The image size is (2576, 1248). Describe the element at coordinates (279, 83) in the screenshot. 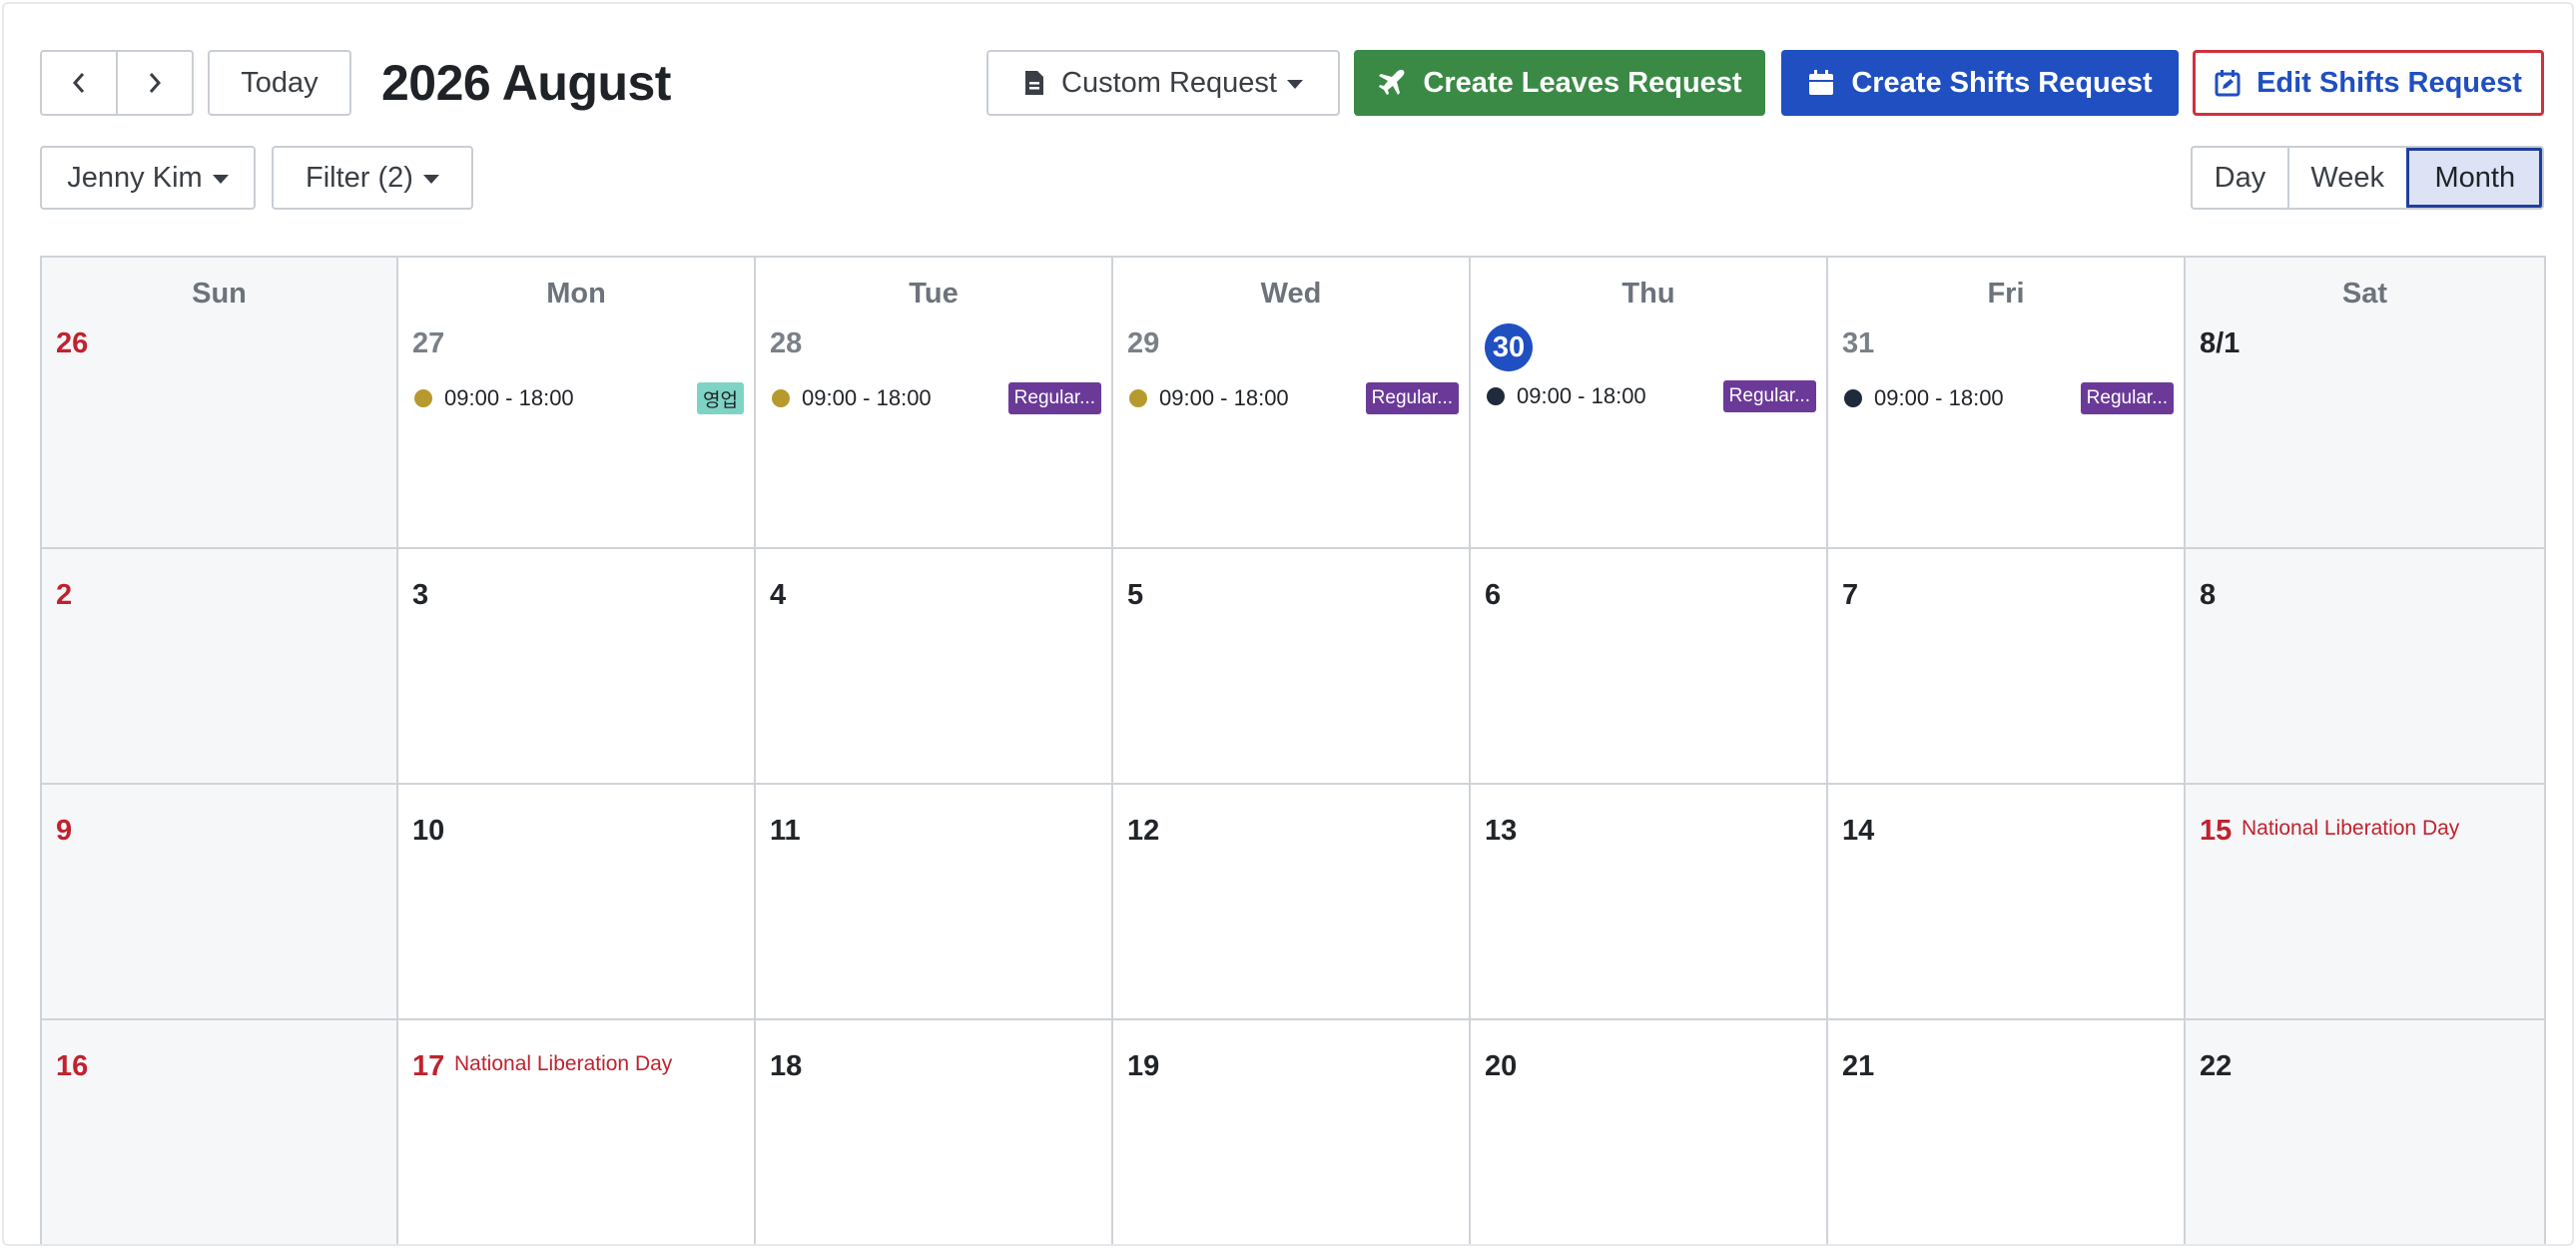

I see `today-button: Today` at that location.